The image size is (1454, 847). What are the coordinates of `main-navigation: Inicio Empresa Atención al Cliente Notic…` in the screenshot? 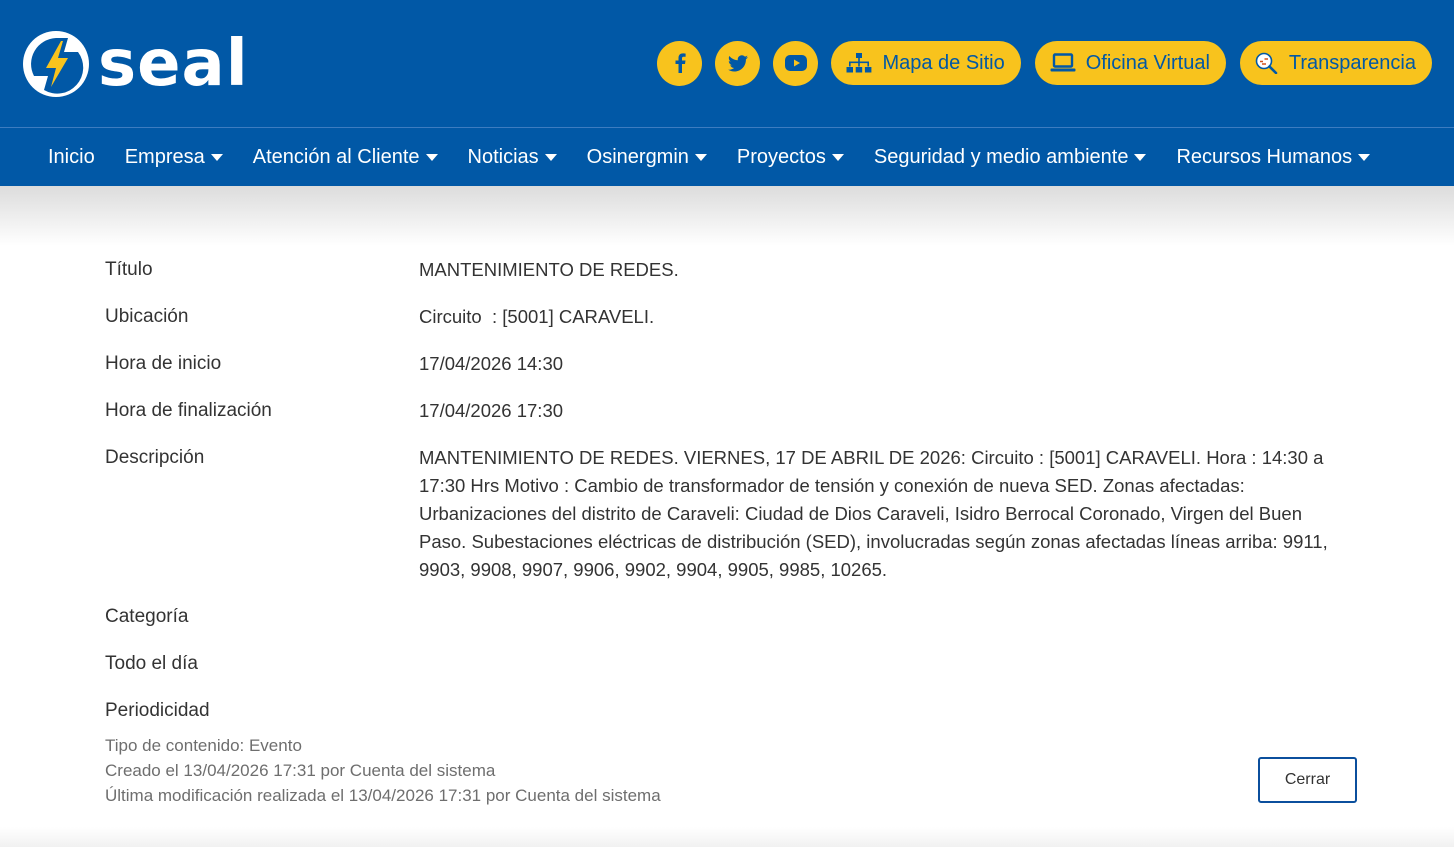 It's located at (727, 157).